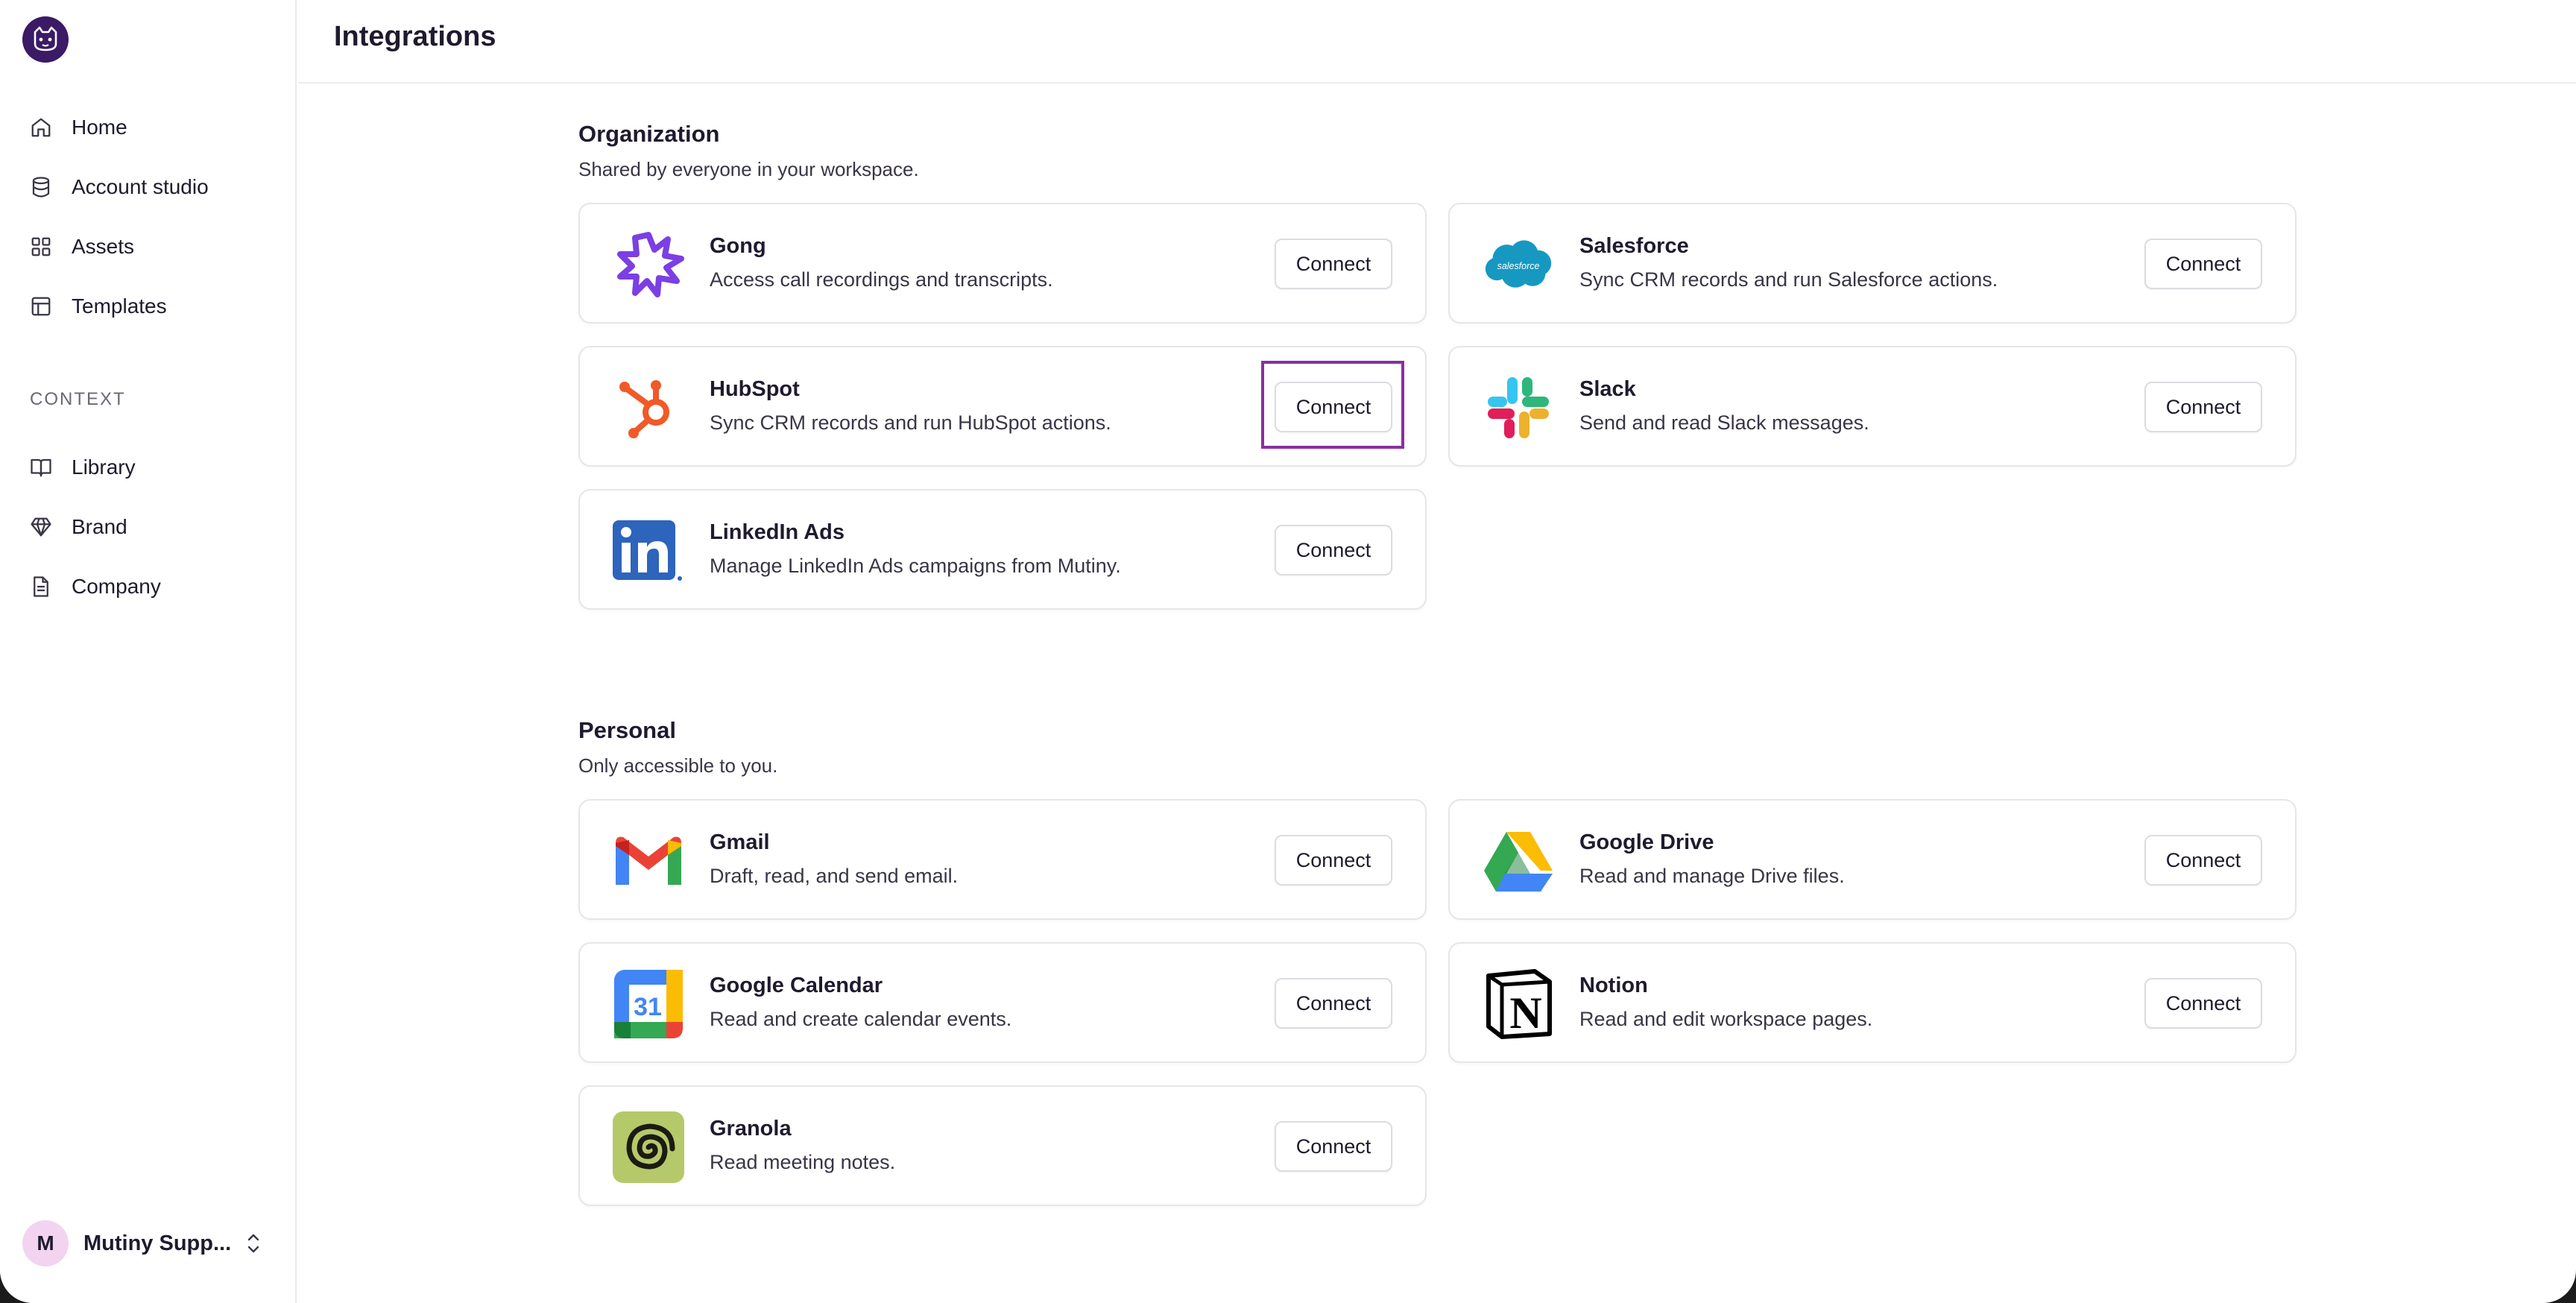 Image resolution: width=2576 pixels, height=1303 pixels. I want to click on document-icon, so click(41, 586).